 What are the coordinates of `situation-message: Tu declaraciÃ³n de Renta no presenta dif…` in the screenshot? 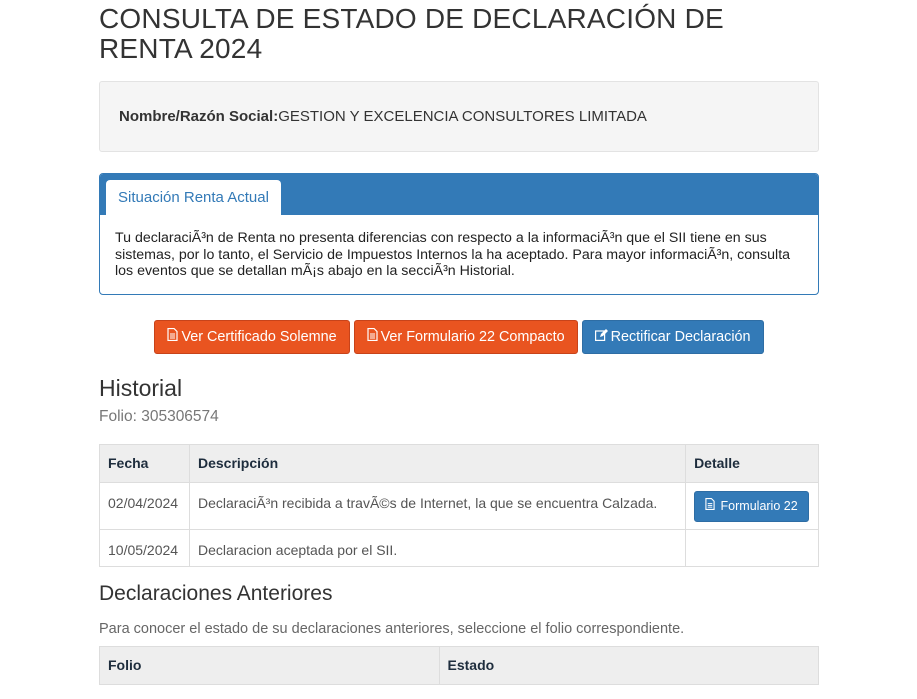 It's located at (453, 254).